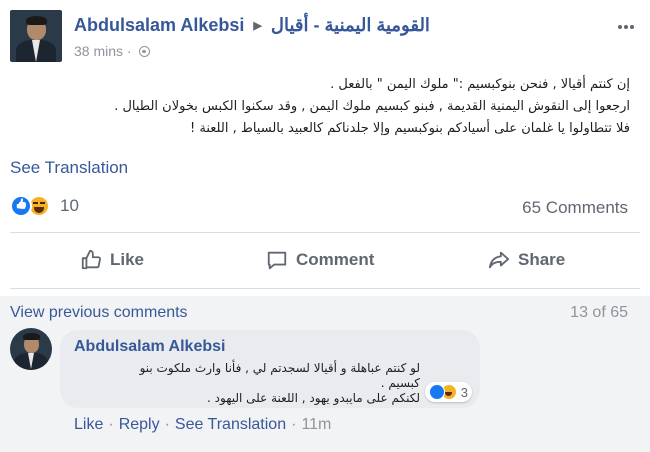  I want to click on see-translation-link: See Translation, so click(69, 168).